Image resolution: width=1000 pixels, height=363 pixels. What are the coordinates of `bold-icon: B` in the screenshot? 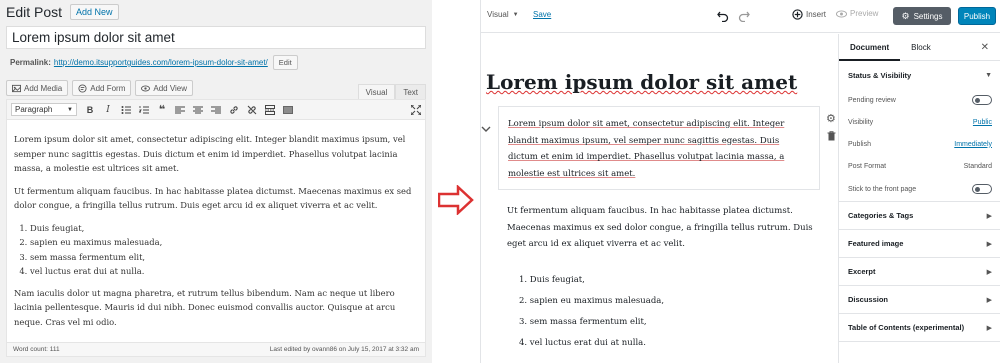 It's located at (90, 110).